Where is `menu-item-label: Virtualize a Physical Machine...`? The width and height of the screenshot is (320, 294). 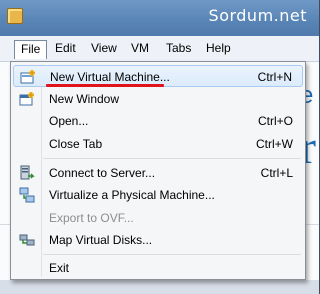 menu-item-label: Virtualize a Physical Machine... is located at coordinates (132, 195).